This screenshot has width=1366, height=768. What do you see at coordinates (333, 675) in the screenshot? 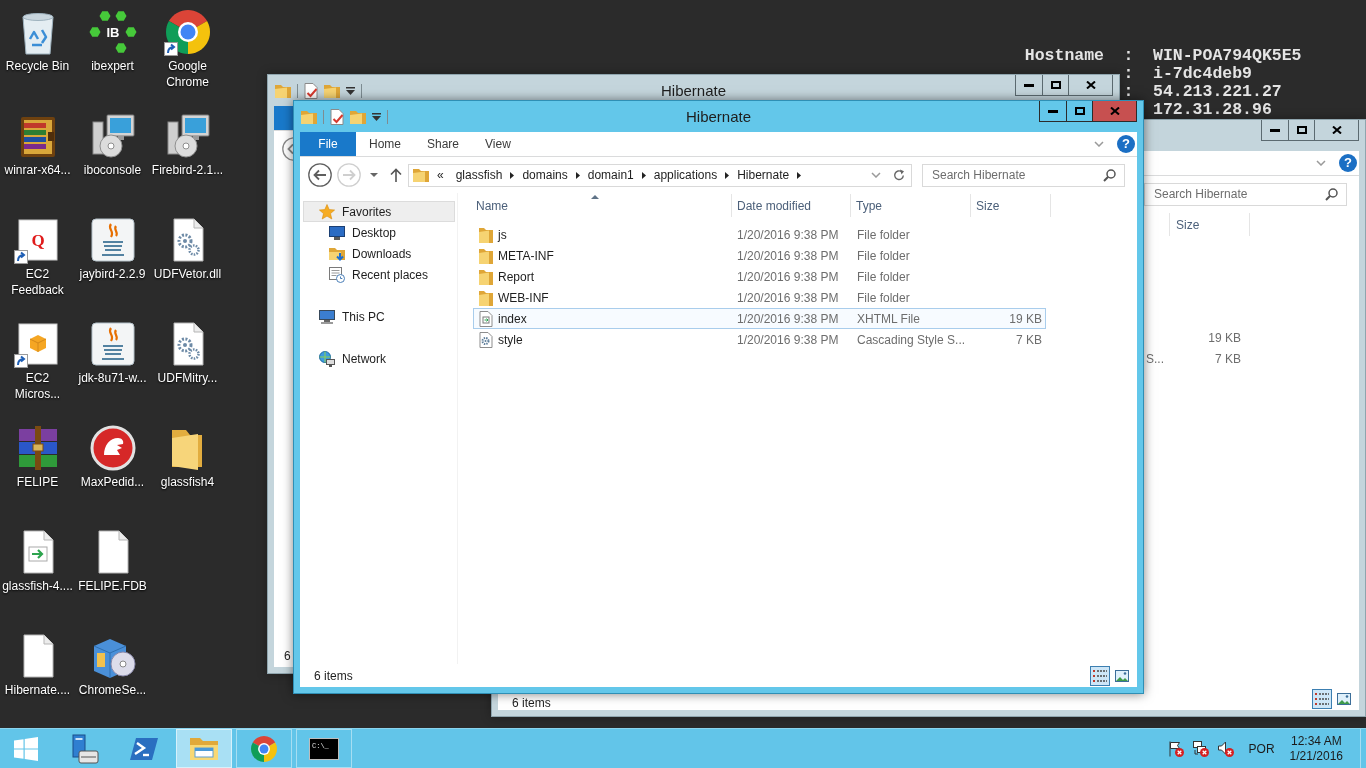
I see `item-count: 6 items` at bounding box center [333, 675].